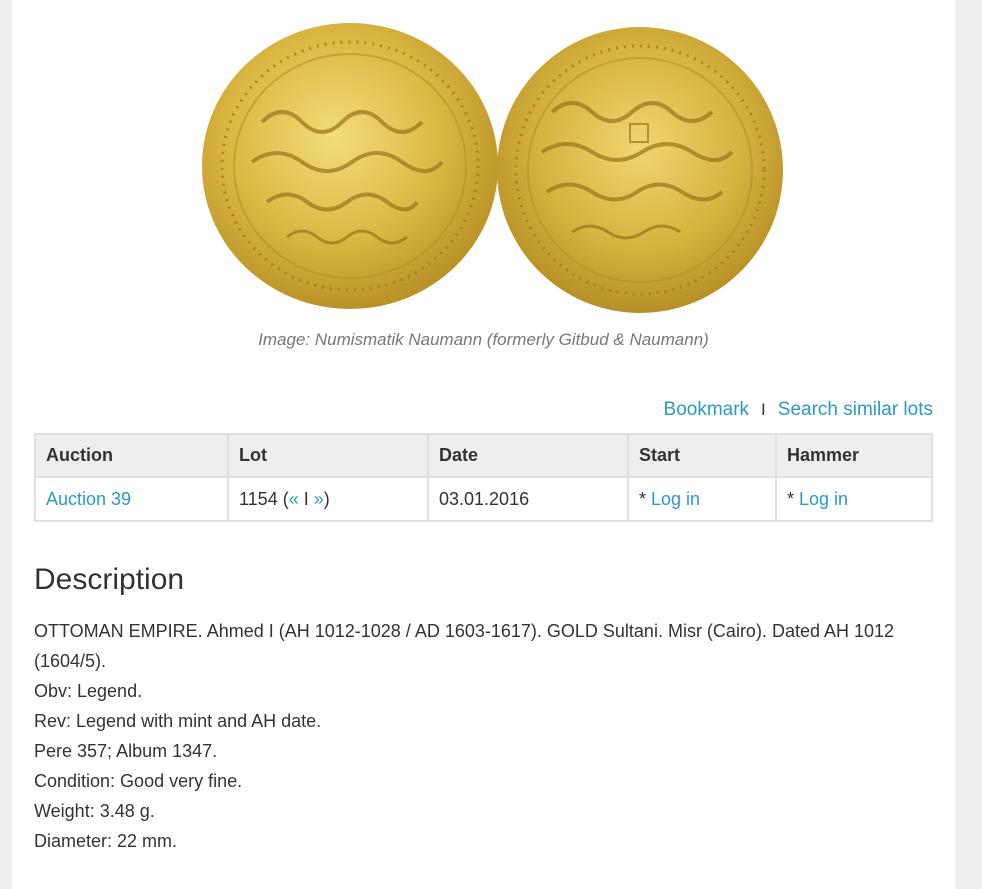 This screenshot has height=889, width=982. Describe the element at coordinates (854, 455) in the screenshot. I see `header-hammer: Hammer` at that location.